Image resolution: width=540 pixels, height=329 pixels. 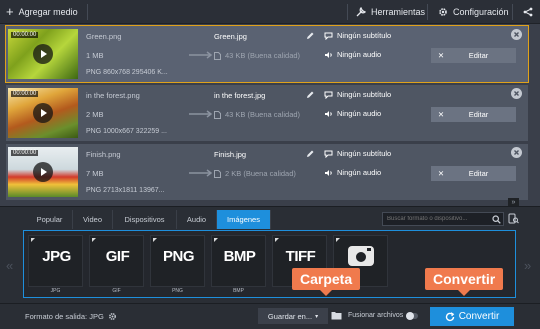 What do you see at coordinates (496, 219) in the screenshot?
I see `search-icon` at bounding box center [496, 219].